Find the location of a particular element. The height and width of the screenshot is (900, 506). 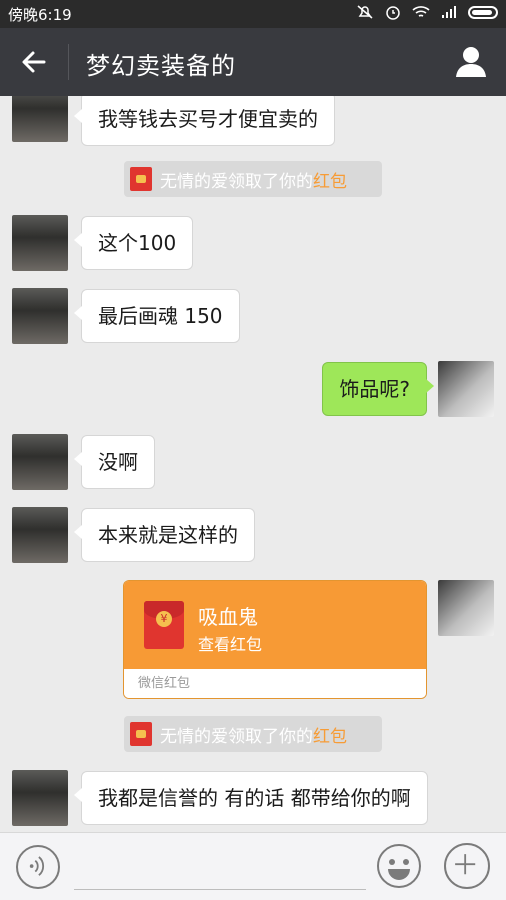

red-packet-title: 吸血鬼 is located at coordinates (228, 617).